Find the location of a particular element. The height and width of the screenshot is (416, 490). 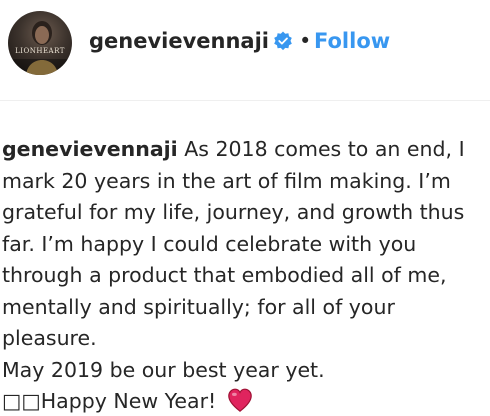

avatar-image is located at coordinates (40, 48).